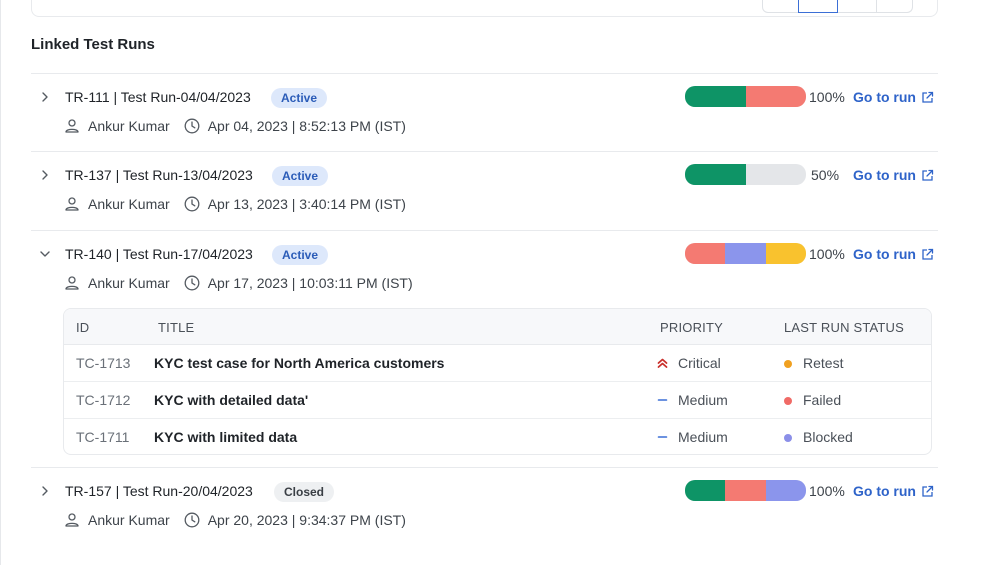 Image resolution: width=995 pixels, height=565 pixels. I want to click on section-title: Linked Test Runs, so click(93, 44).